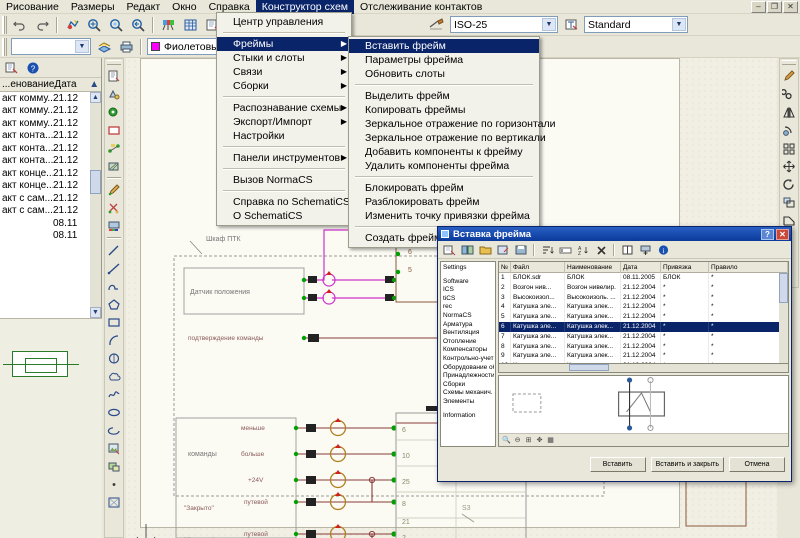 The image size is (800, 538). I want to click on render-icon, so click(168, 24).